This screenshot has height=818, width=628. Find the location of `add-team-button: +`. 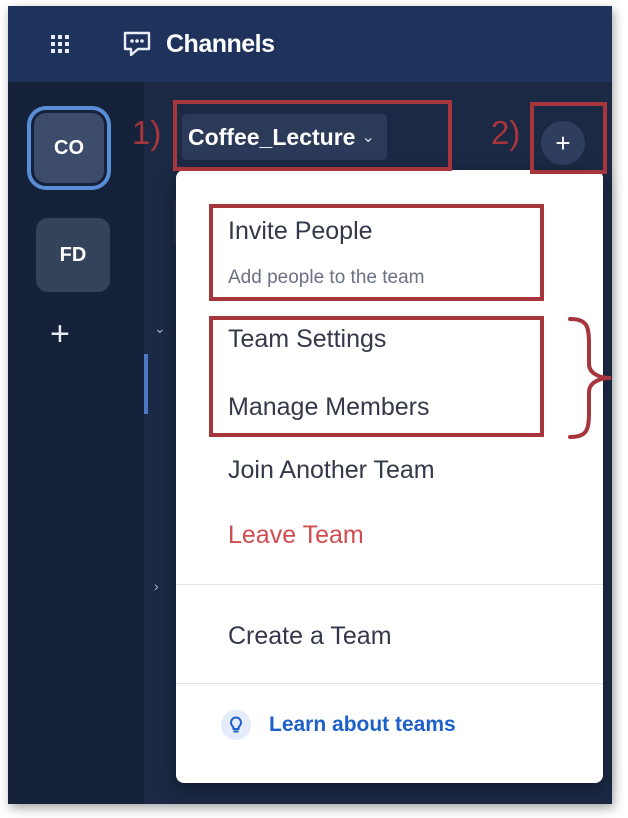

add-team-button: + is located at coordinates (60, 334).